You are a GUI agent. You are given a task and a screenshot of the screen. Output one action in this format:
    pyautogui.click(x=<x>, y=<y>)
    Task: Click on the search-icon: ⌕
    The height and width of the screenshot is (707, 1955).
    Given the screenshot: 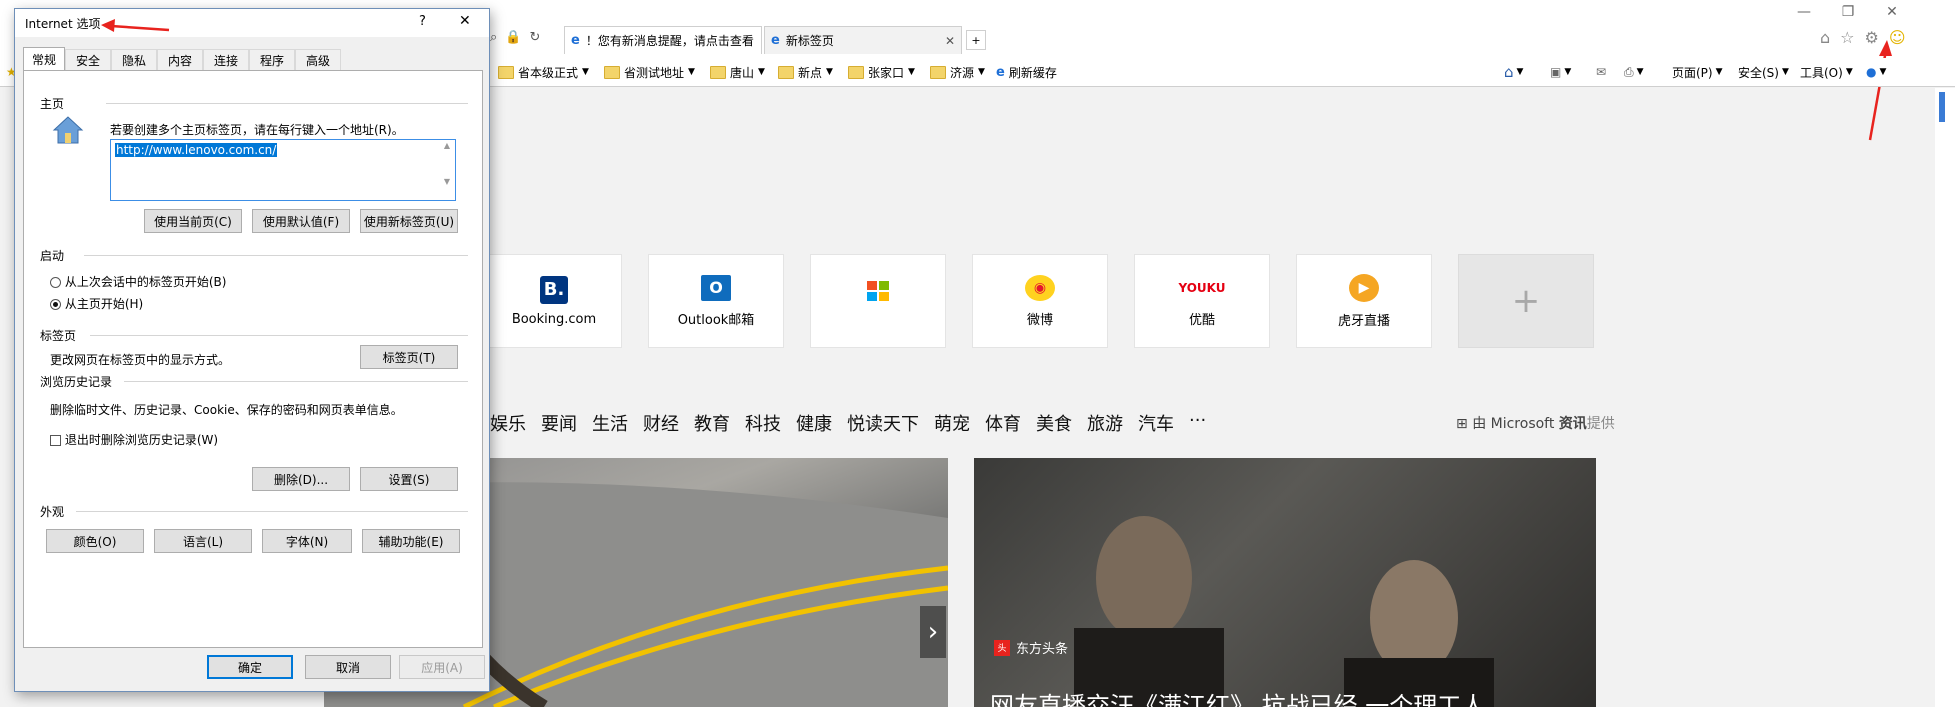 What is the action you would take?
    pyautogui.click(x=493, y=40)
    